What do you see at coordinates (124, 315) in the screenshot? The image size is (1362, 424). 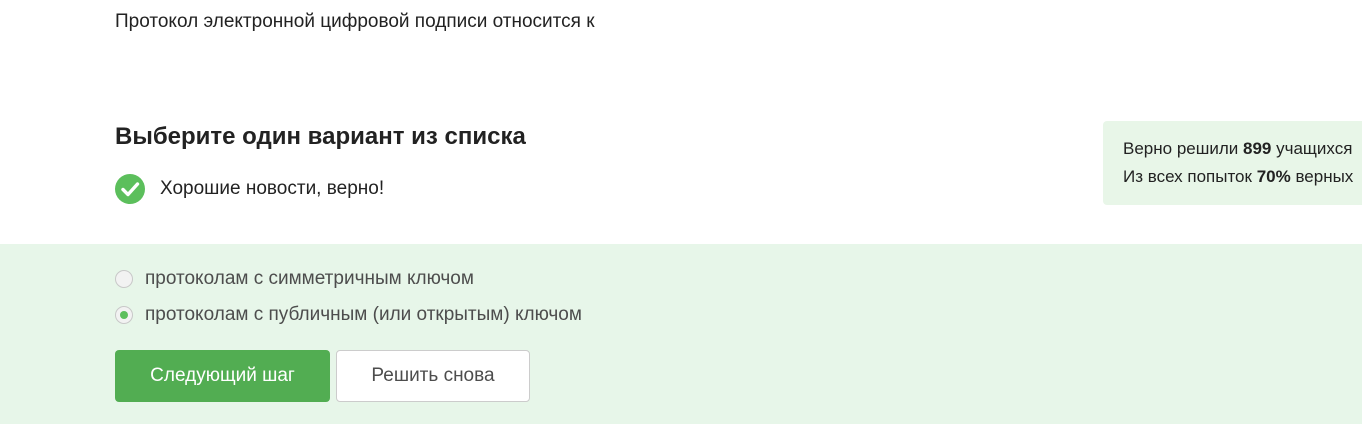 I see `radio-button-selected` at bounding box center [124, 315].